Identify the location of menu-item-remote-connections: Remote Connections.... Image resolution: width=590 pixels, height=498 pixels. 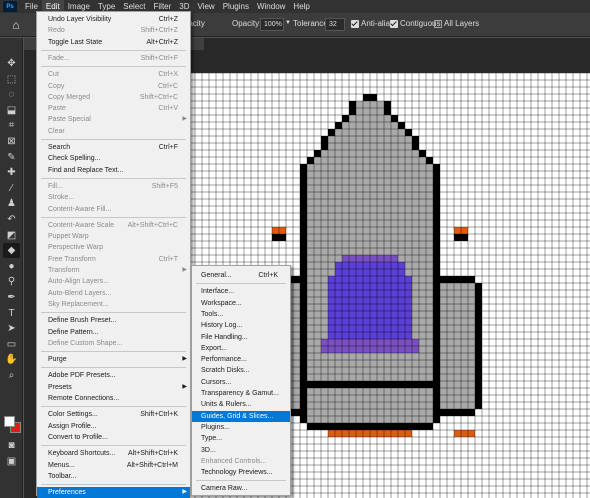
(113, 398).